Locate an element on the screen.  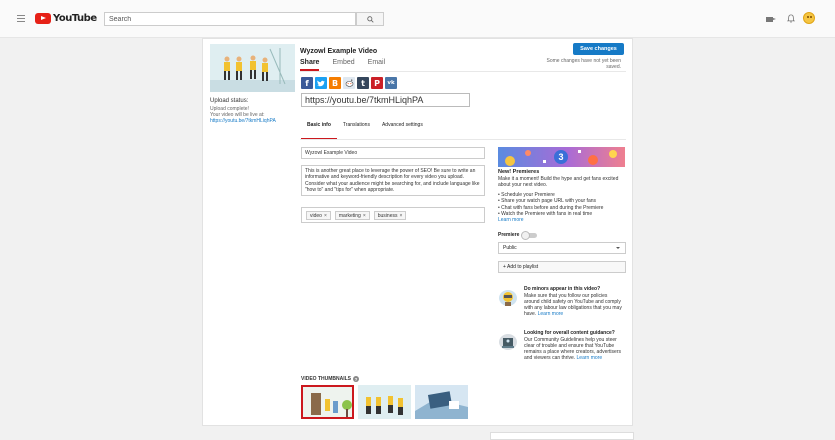
video-preview is located at coordinates (252, 68).